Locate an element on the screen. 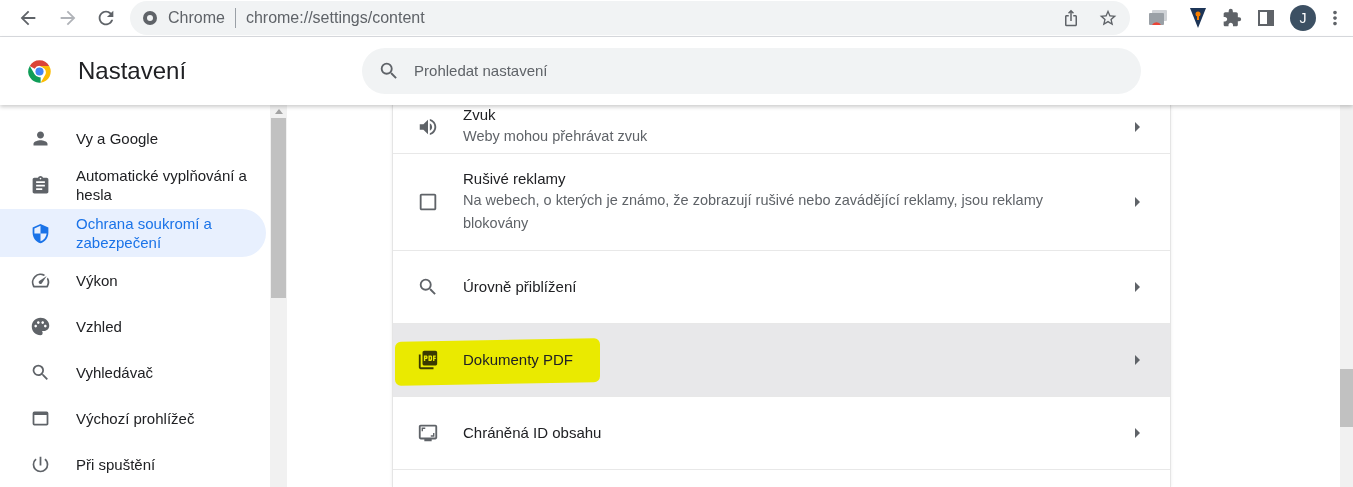  profile-avatar: J is located at coordinates (1303, 18).